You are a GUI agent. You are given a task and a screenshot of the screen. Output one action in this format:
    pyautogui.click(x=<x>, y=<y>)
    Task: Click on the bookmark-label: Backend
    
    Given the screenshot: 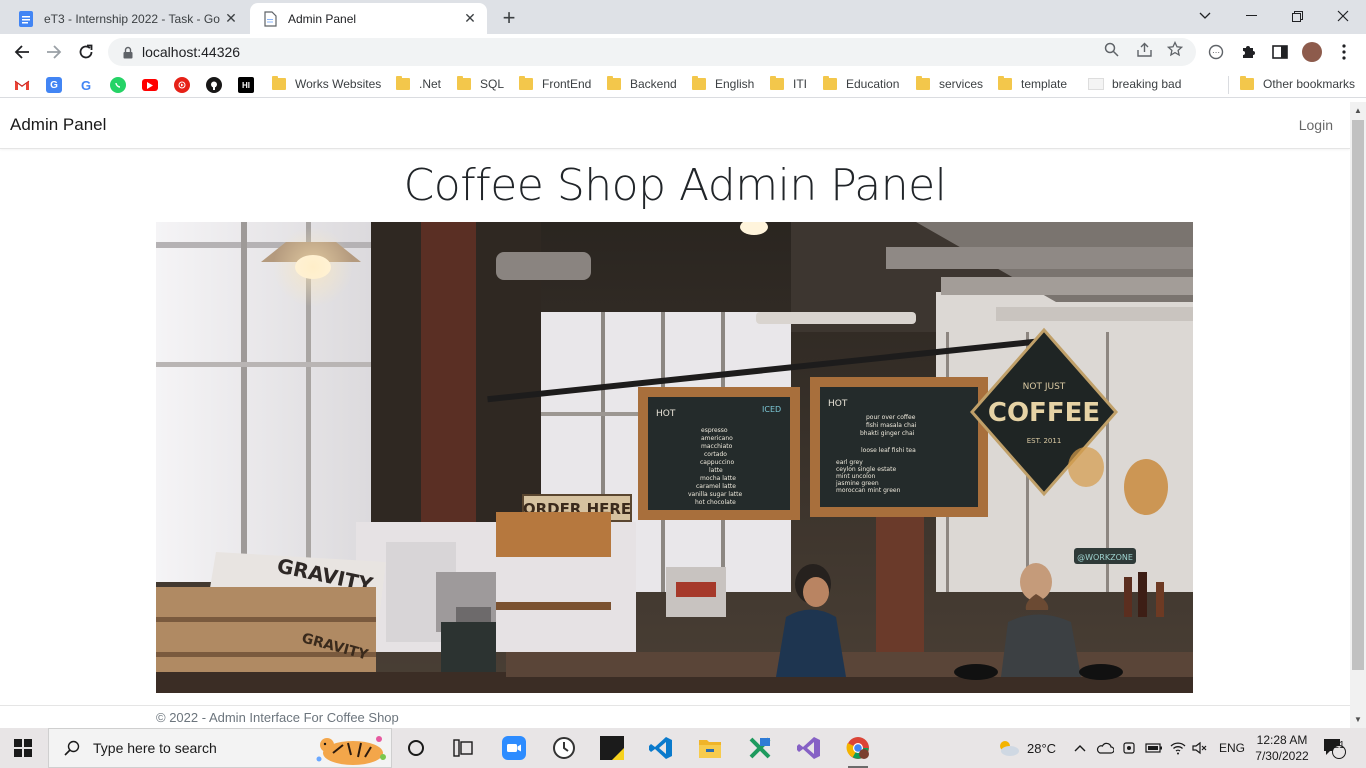 What is the action you would take?
    pyautogui.click(x=653, y=84)
    